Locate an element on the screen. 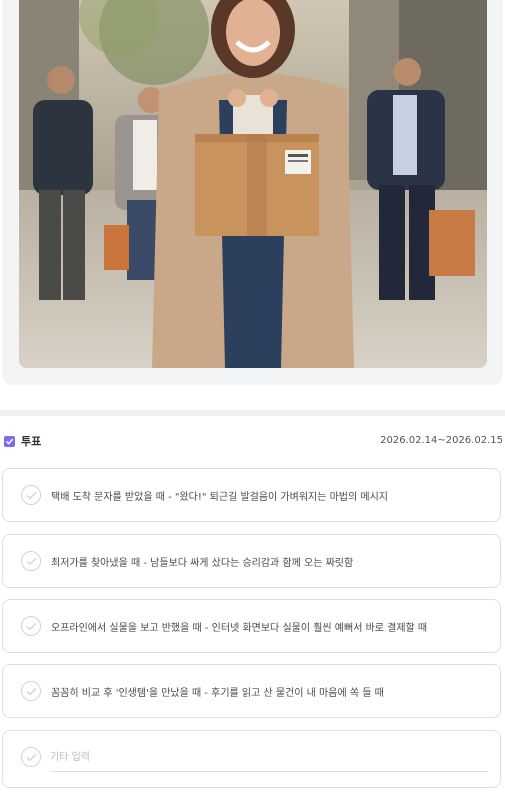  poll-checkbox-icon is located at coordinates (9, 441).